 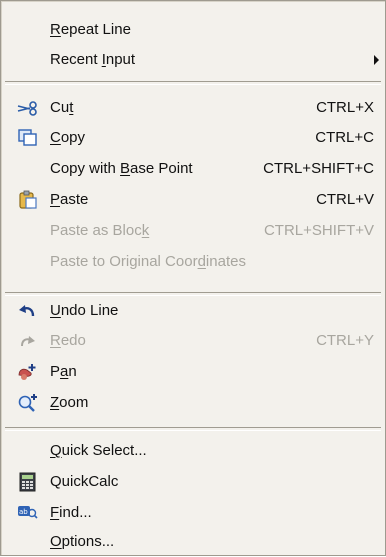 I want to click on menu-item-recent-input: Recent Input, so click(x=193, y=60).